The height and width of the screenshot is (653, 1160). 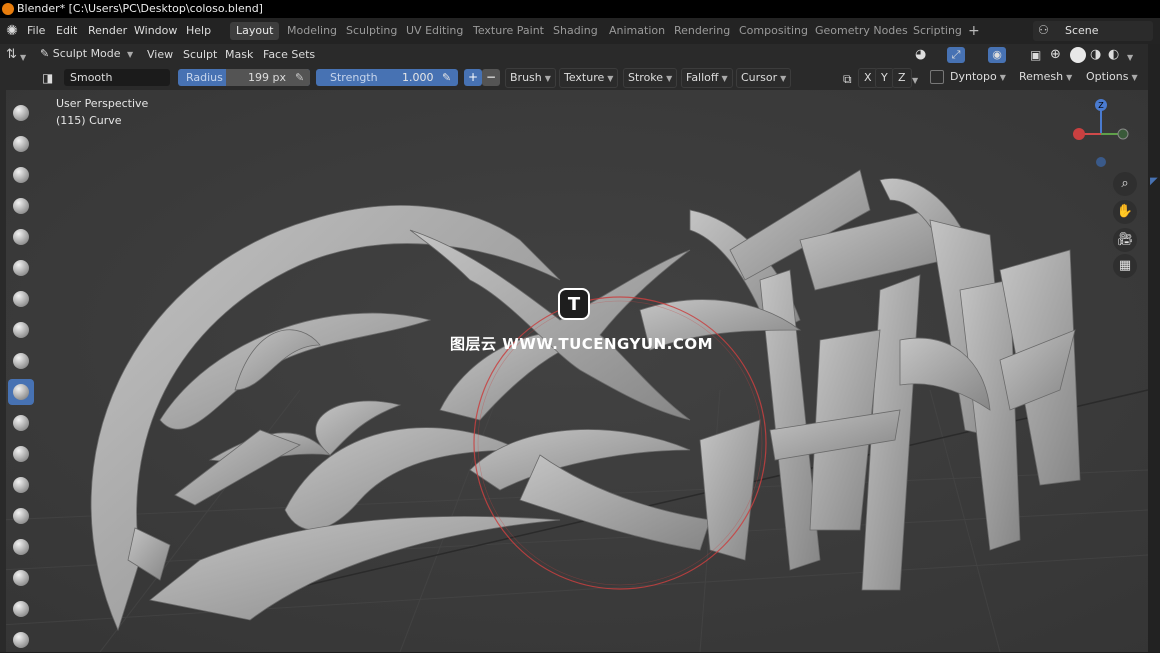 I want to click on sidebar-toggle-icon: ◤, so click(x=1154, y=181).